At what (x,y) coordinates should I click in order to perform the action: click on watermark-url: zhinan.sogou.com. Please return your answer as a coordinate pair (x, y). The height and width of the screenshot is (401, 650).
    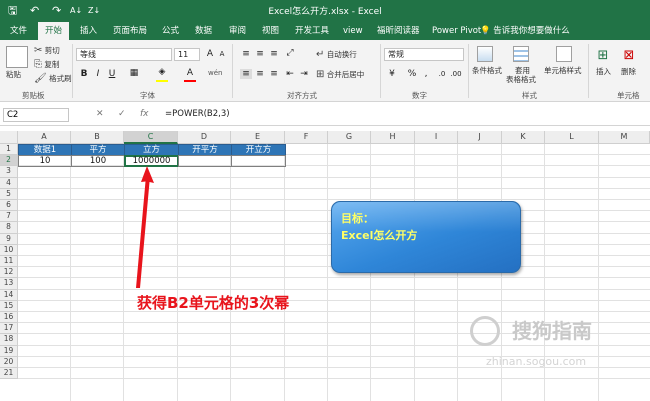
    Looking at the image, I should click on (536, 361).